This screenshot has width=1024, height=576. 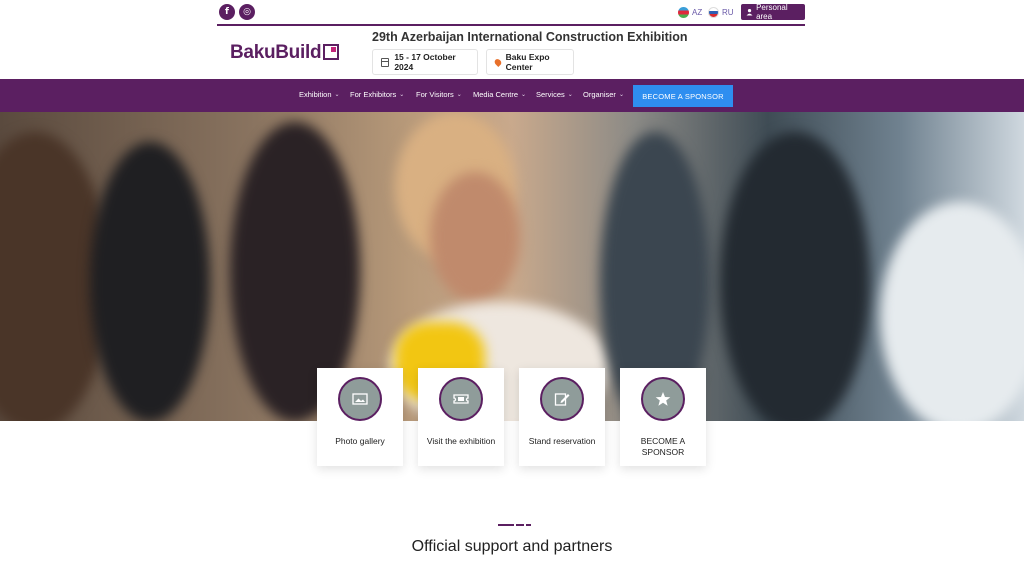 I want to click on partners-section-title: Official support and partners, so click(x=512, y=546).